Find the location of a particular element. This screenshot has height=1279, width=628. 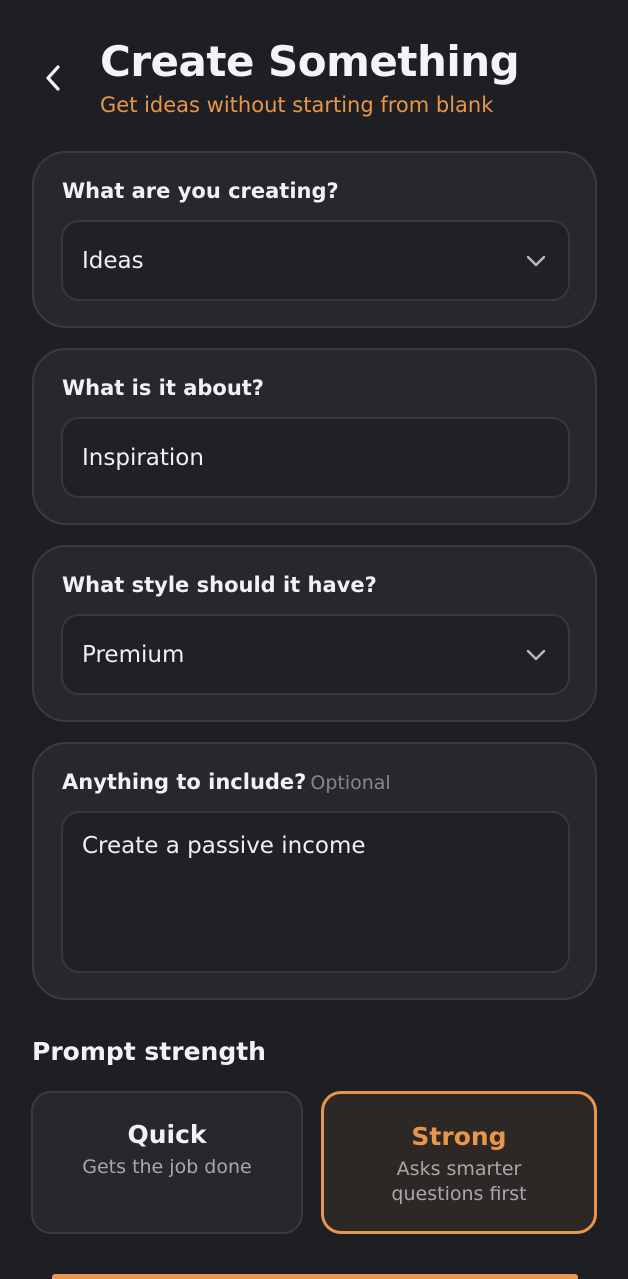

prompt-strength-title: Prompt strength is located at coordinates (149, 1051).